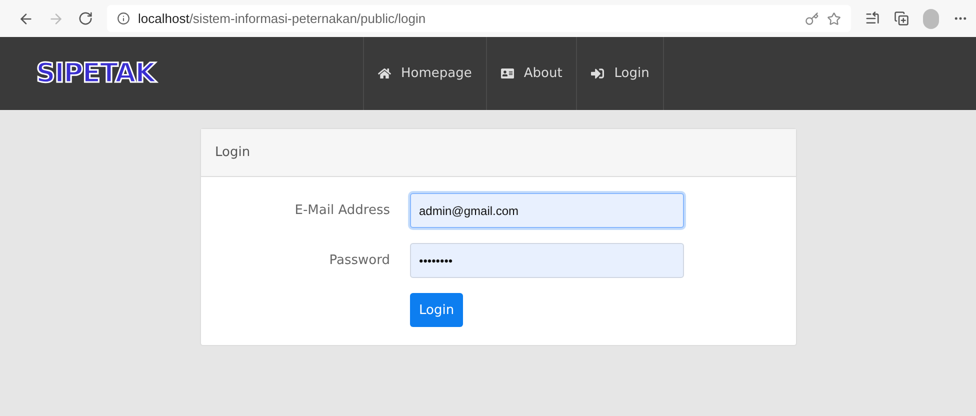  What do you see at coordinates (479, 18) in the screenshot?
I see `address-bar: localhost/sistem-informasi-peternakan/public/login` at bounding box center [479, 18].